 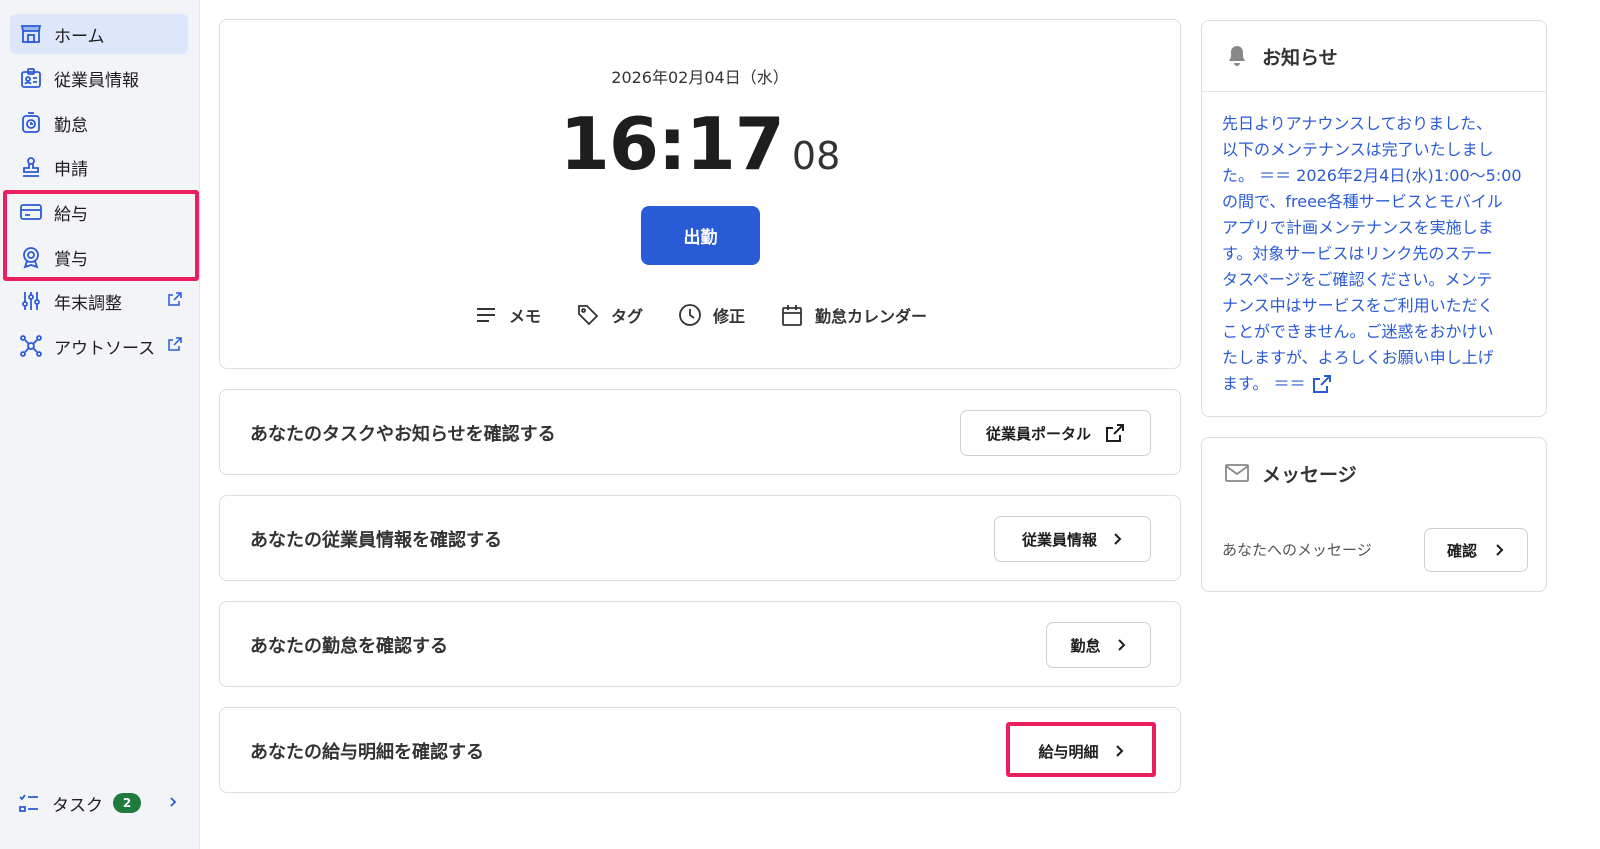 What do you see at coordinates (816, 156) in the screenshot?
I see `time-seconds: 08` at bounding box center [816, 156].